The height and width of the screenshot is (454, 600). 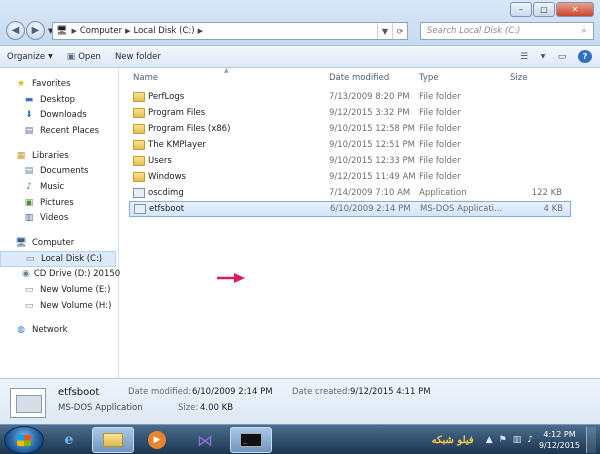 I want to click on nav-item-volume-e: ▭ New Volume (E:), so click(x=59, y=290).